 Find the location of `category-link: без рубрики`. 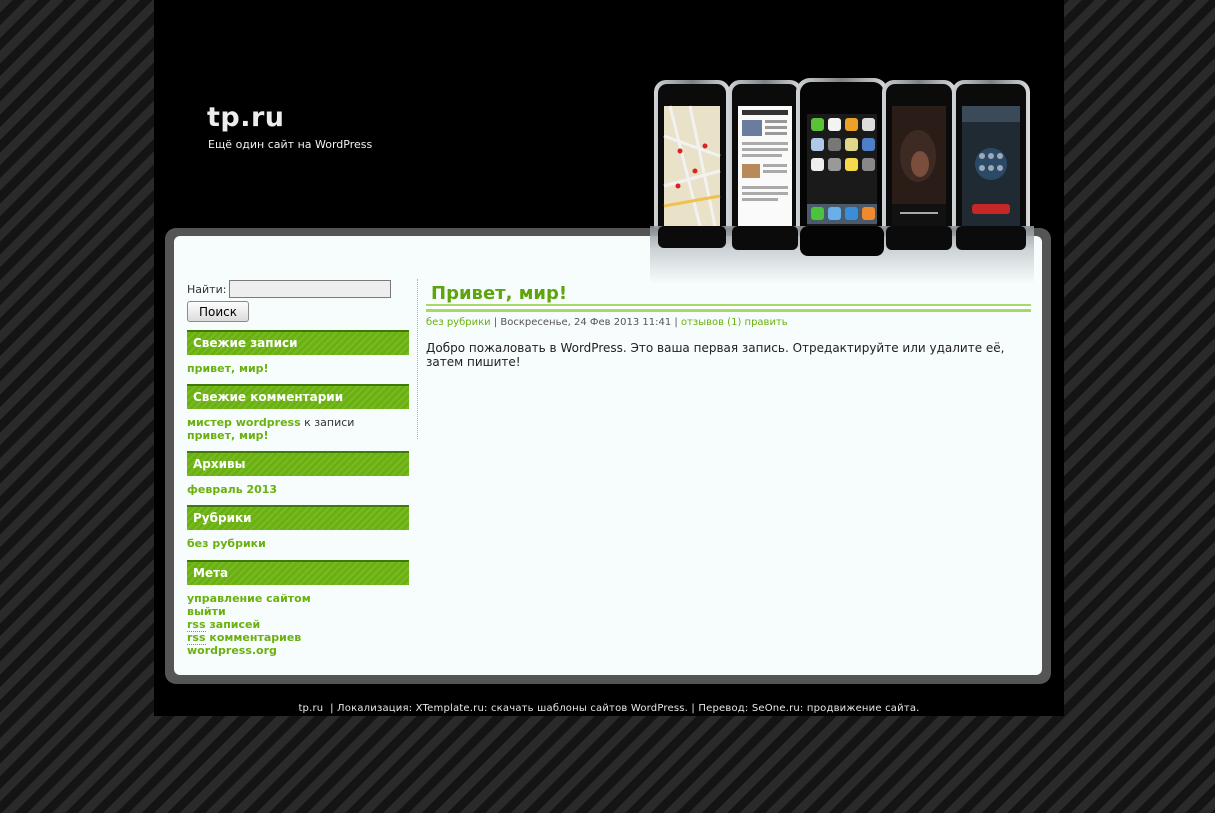

category-link: без рубрики is located at coordinates (226, 543).